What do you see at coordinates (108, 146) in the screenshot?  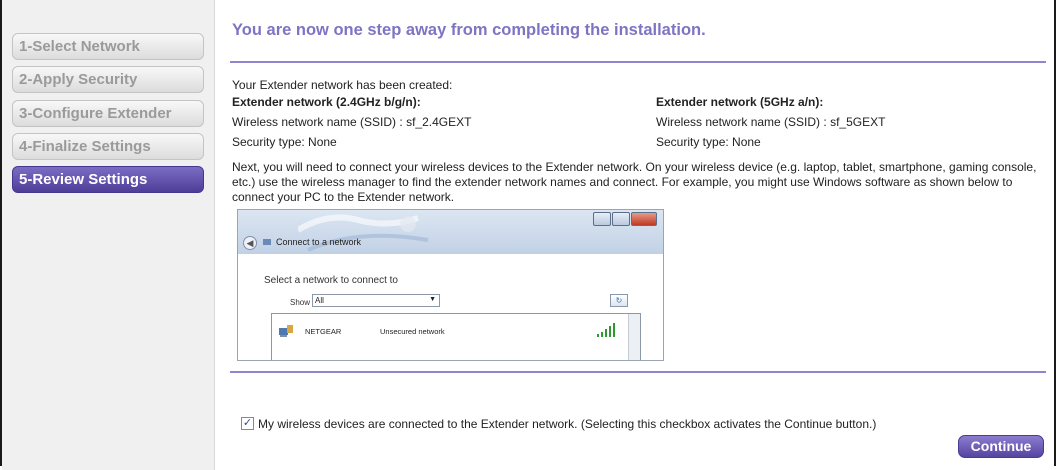 I see `step-finalize-settings: 4-Finalize Settings` at bounding box center [108, 146].